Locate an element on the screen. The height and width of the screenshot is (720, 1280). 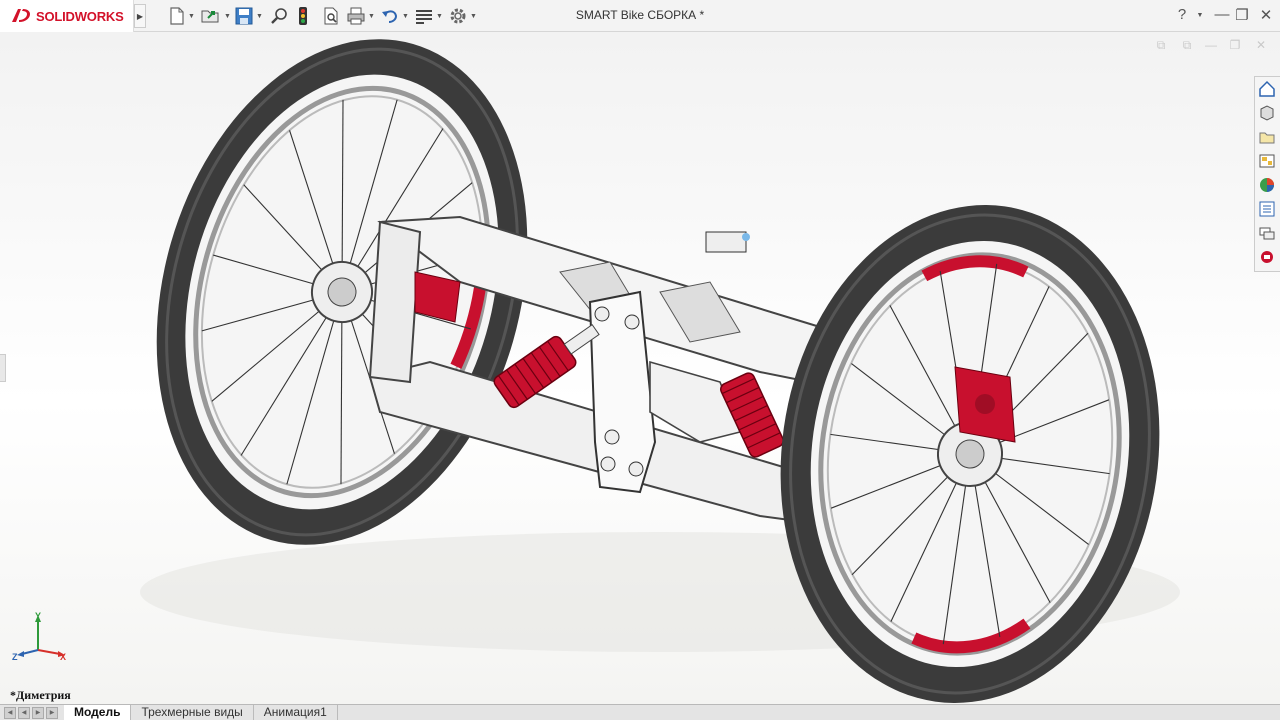
print-icon is located at coordinates (356, 16).